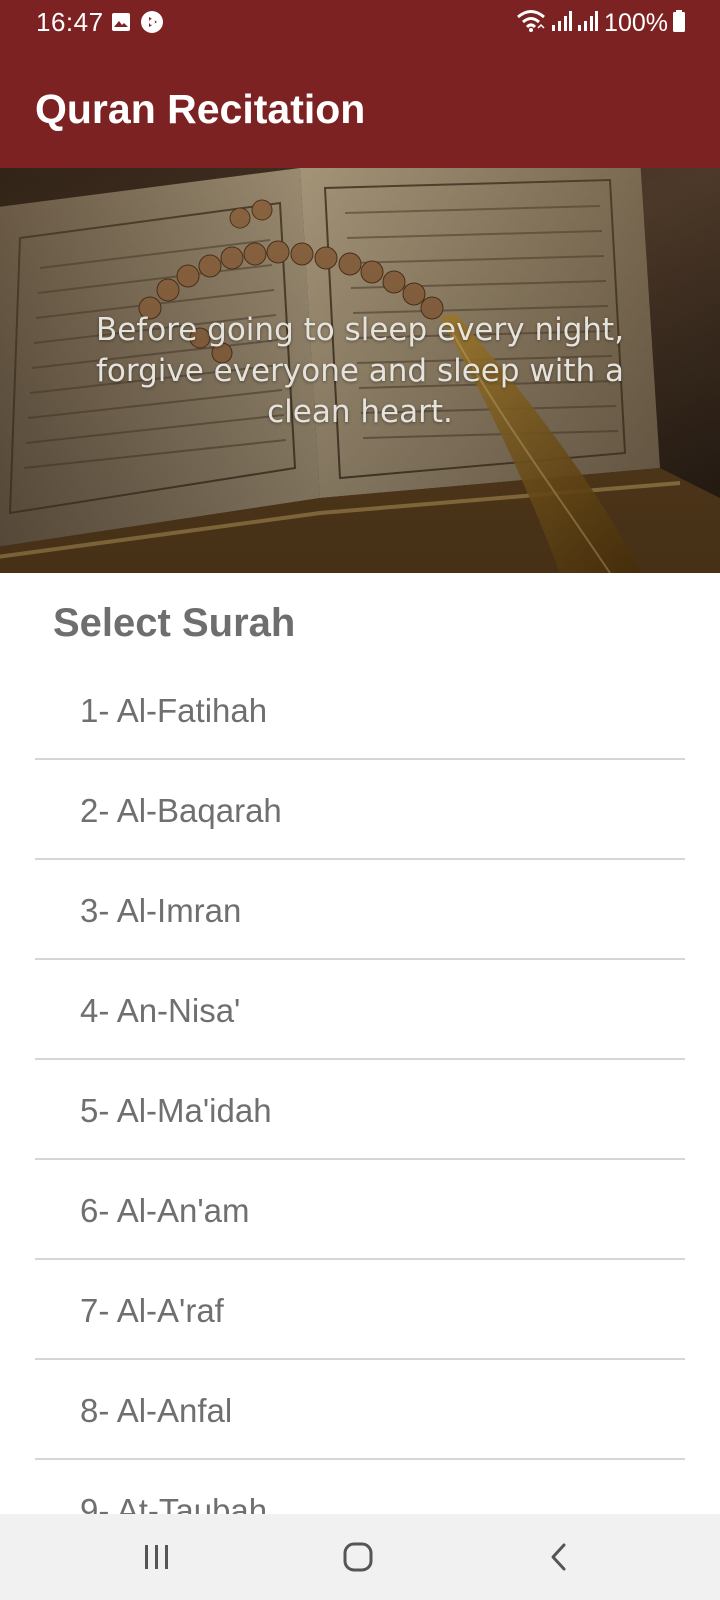 This screenshot has height=1600, width=720. I want to click on surah-label: 7- Al-A'raf, so click(152, 1310).